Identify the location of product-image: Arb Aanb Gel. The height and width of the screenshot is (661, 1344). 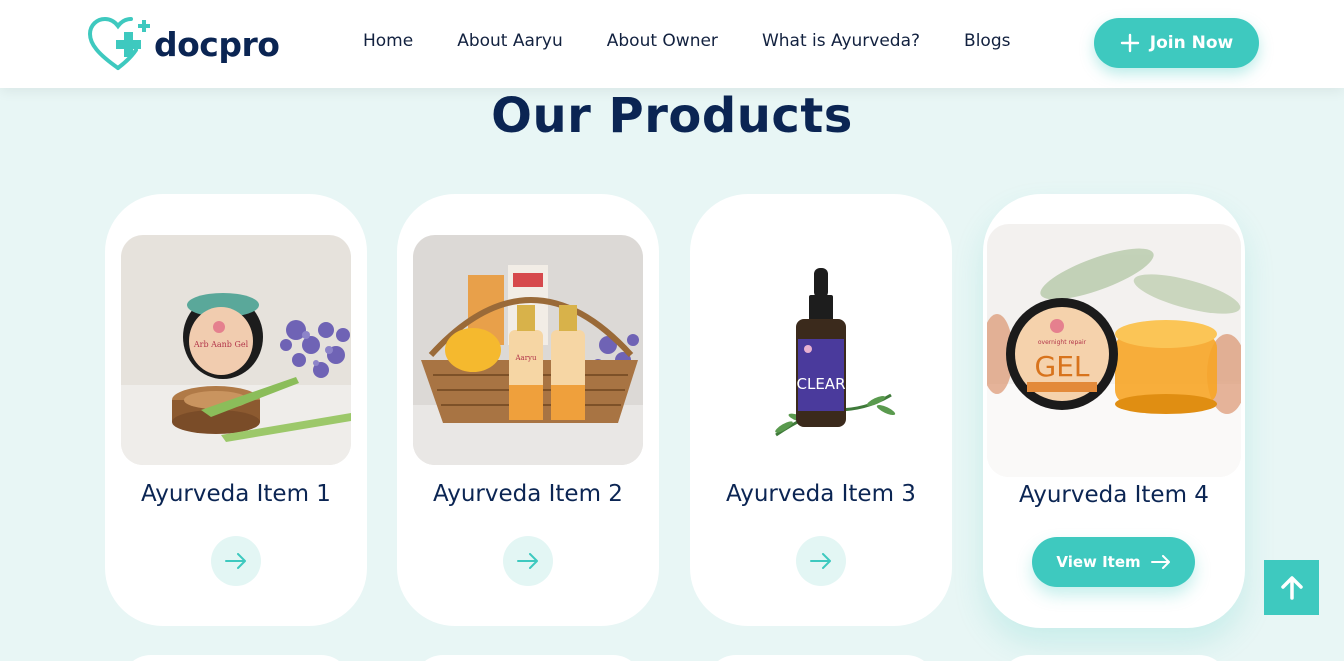
(236, 350).